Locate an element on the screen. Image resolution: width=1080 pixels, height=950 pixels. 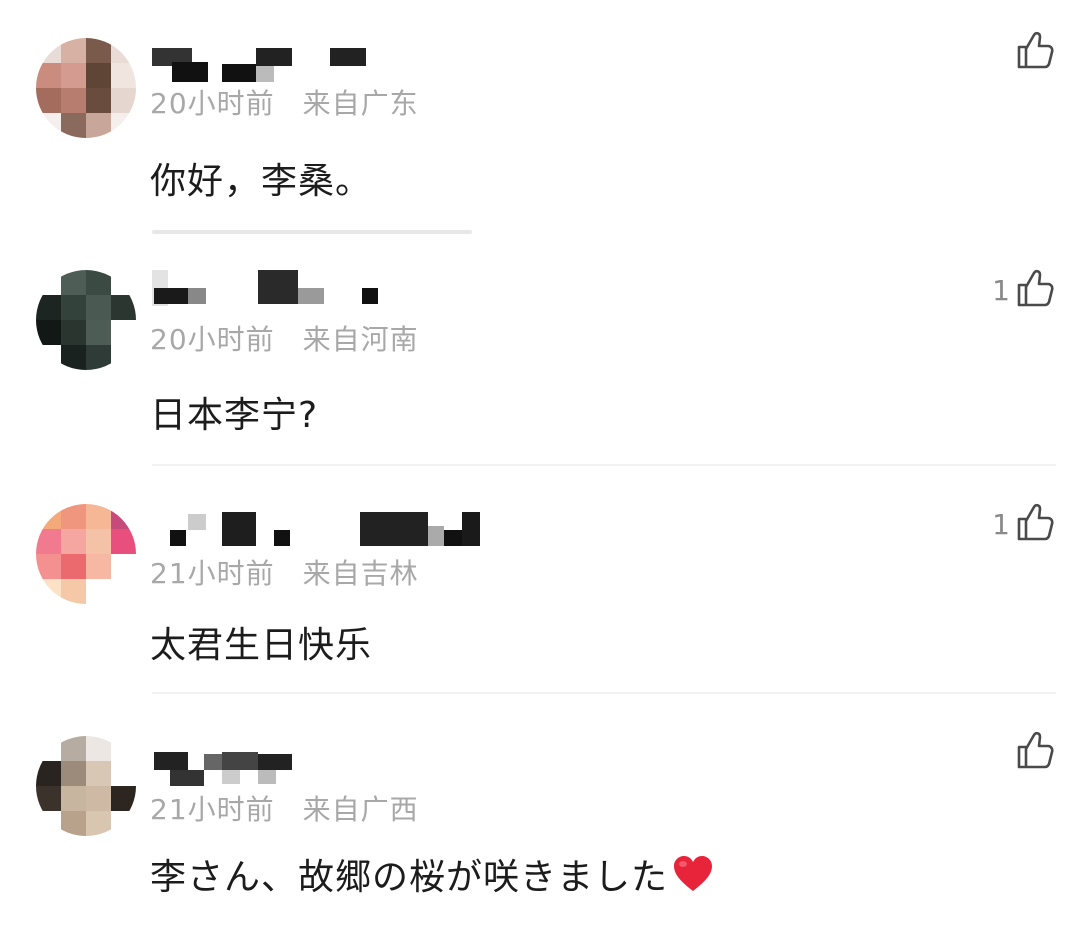
comment-text: 太君生日快乐 is located at coordinates (261, 645).